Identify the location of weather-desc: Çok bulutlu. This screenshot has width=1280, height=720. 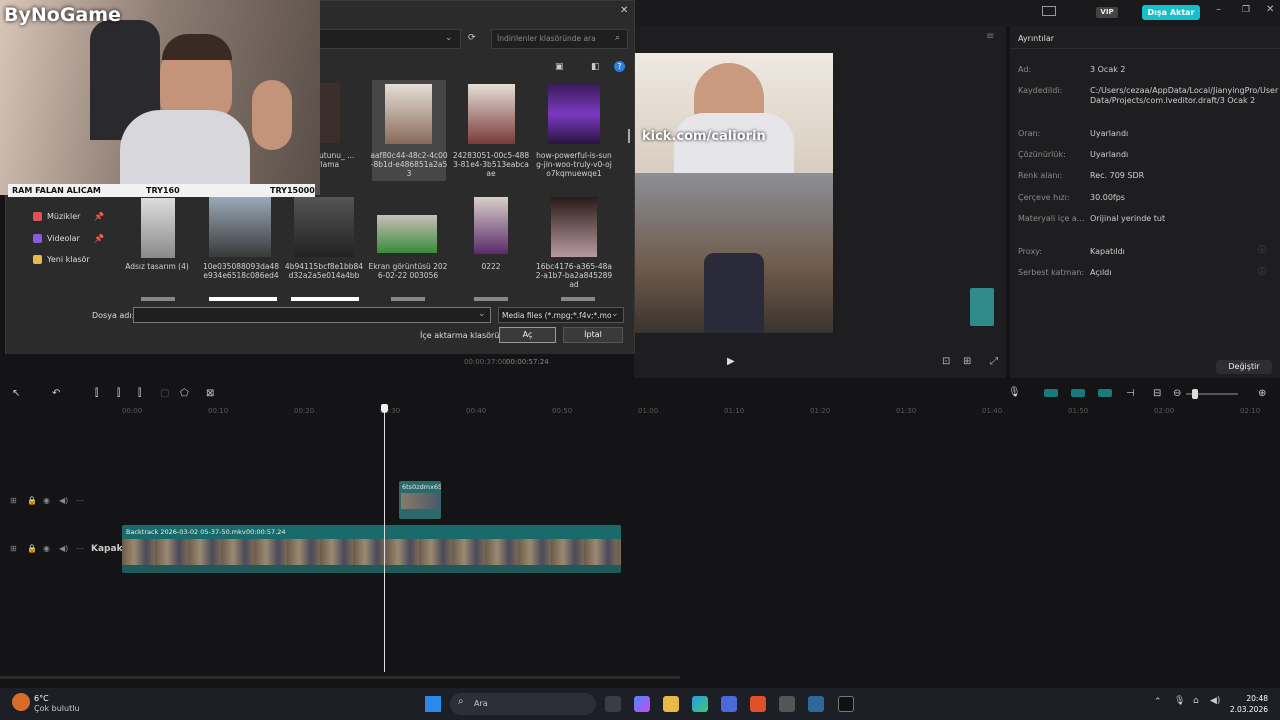
(57, 708).